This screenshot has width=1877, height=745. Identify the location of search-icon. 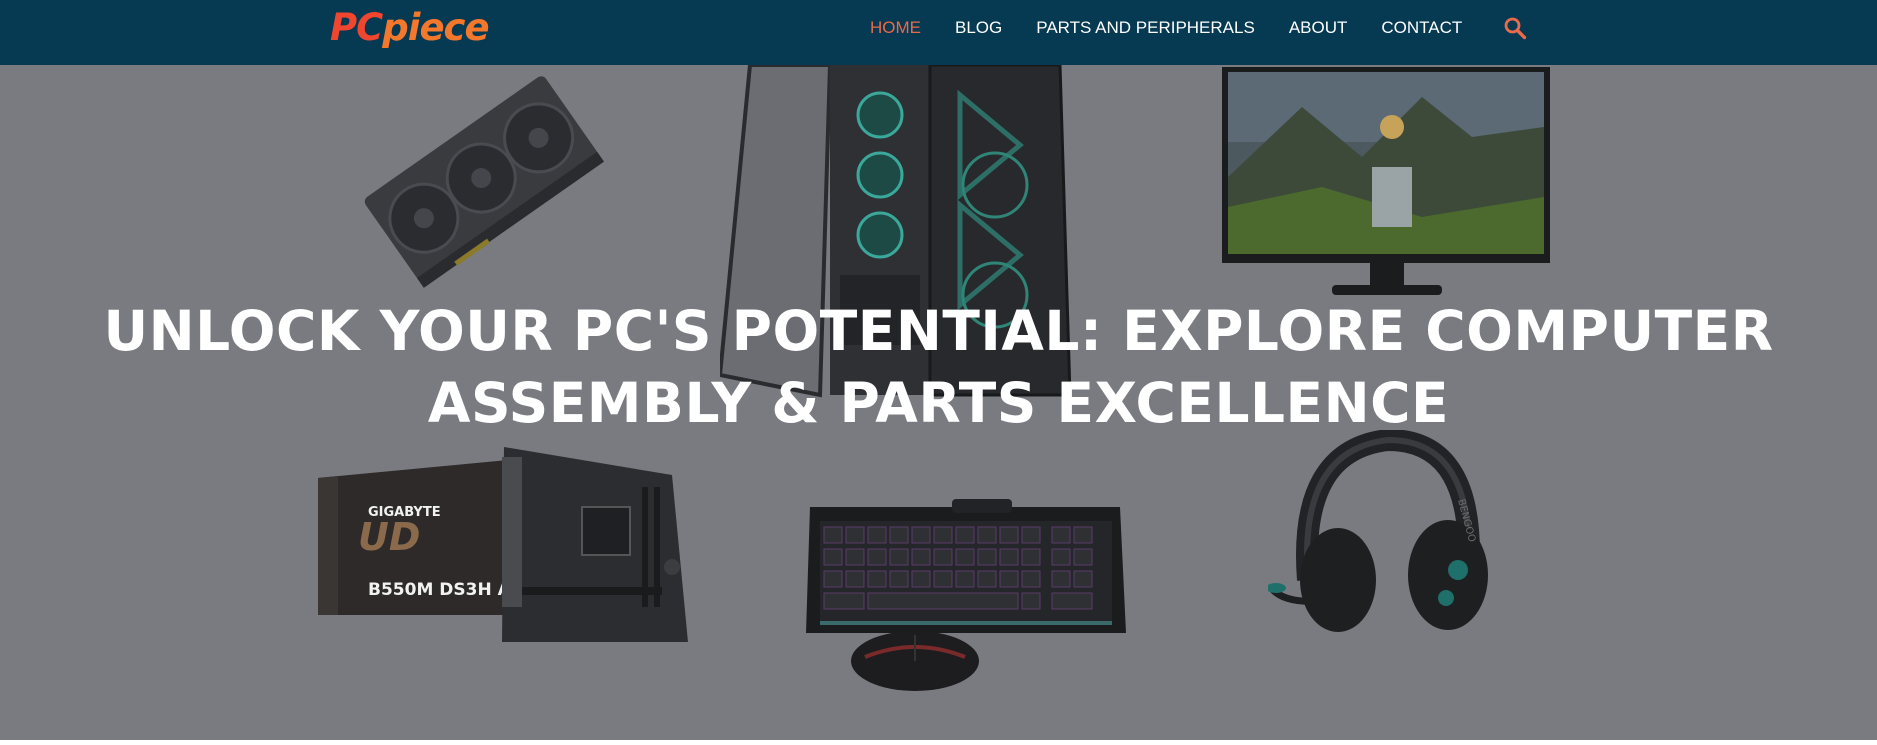
(1515, 28).